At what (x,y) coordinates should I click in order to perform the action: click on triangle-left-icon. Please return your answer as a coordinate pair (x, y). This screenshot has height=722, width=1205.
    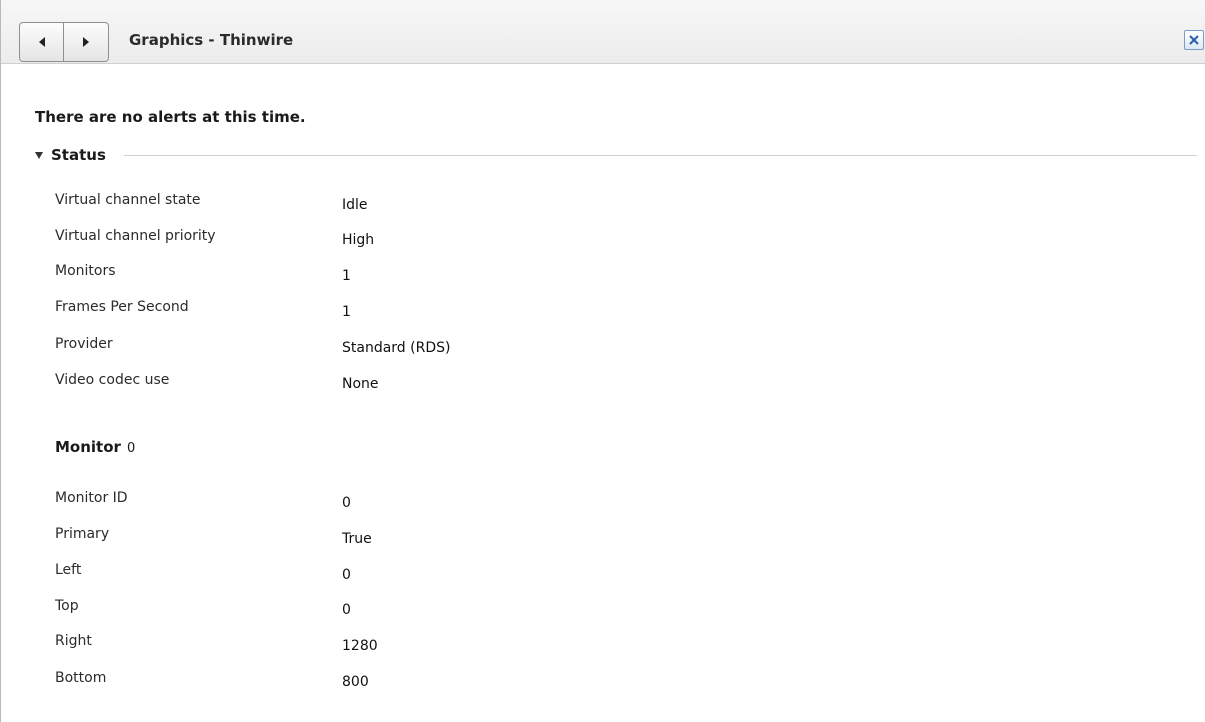
    Looking at the image, I should click on (41, 42).